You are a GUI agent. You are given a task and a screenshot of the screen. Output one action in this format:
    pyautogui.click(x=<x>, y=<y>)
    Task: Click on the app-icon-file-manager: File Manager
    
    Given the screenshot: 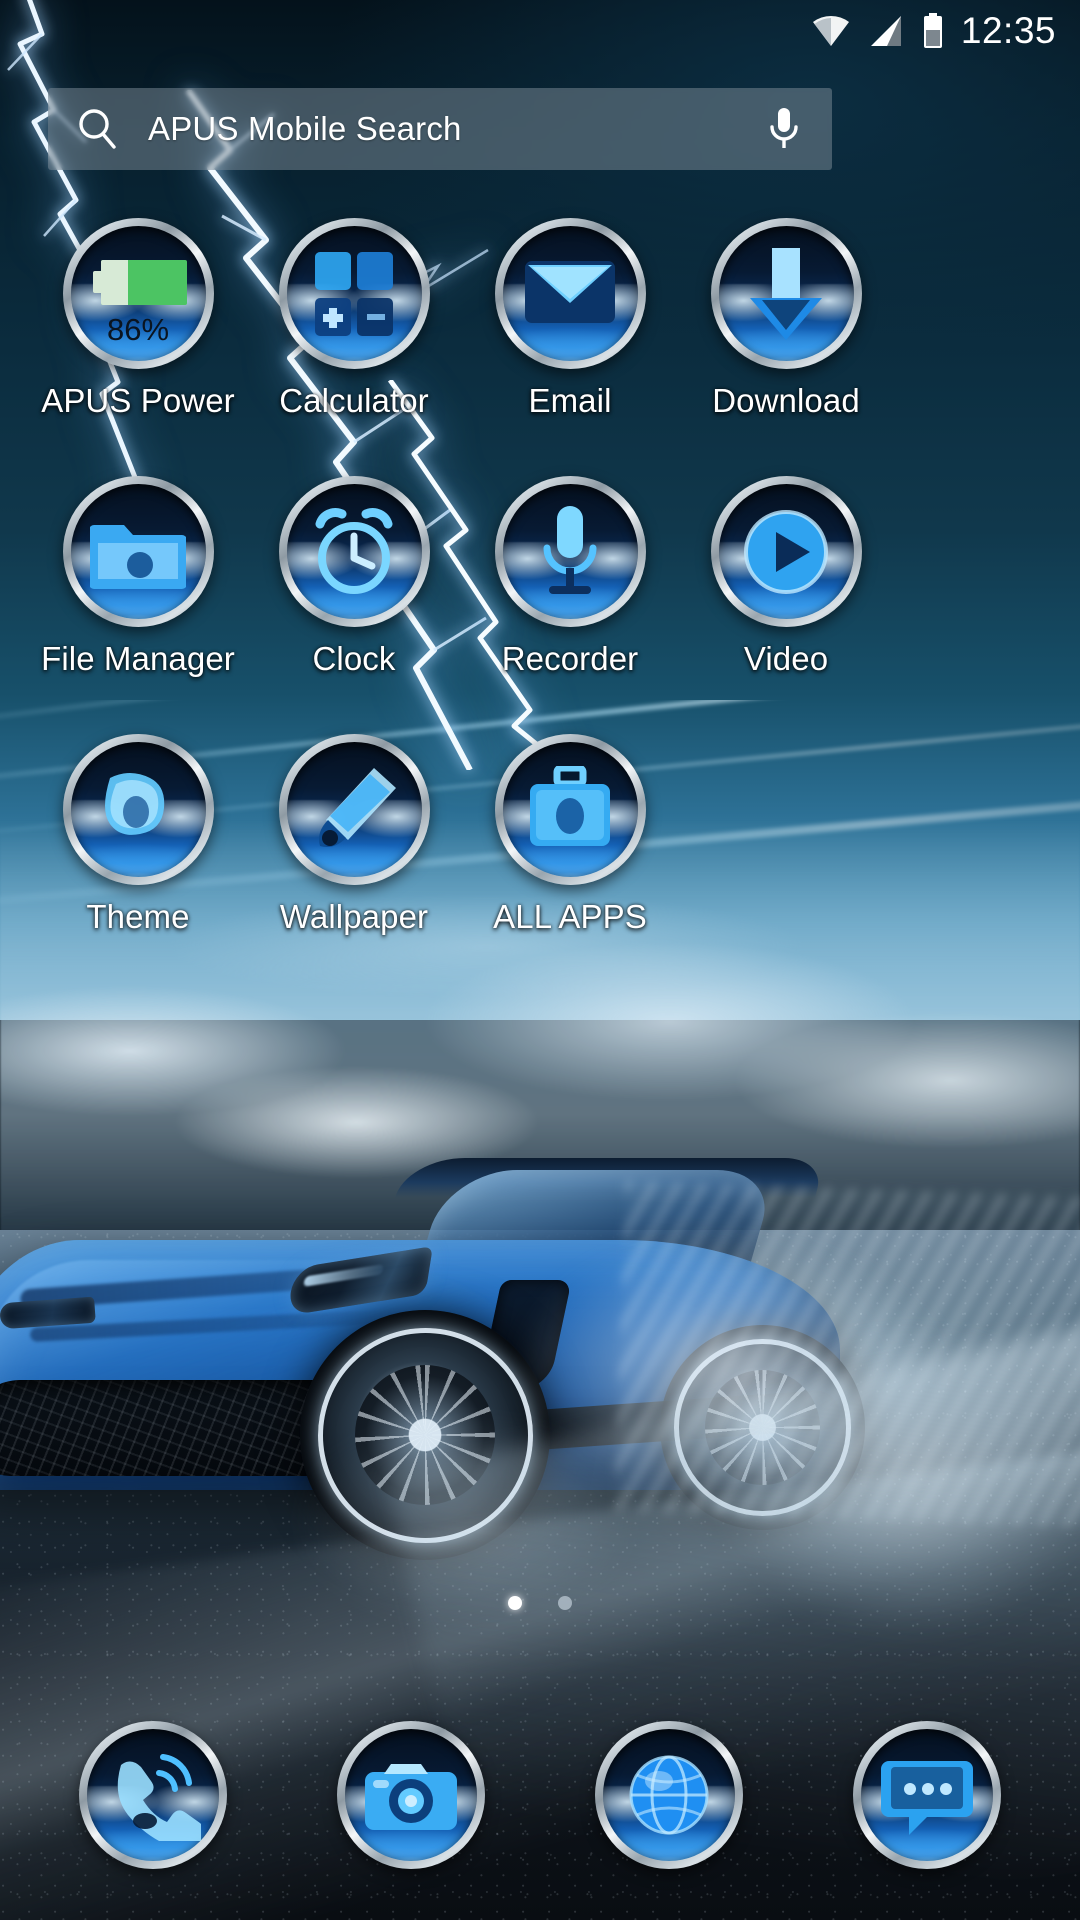 What is the action you would take?
    pyautogui.click(x=138, y=577)
    